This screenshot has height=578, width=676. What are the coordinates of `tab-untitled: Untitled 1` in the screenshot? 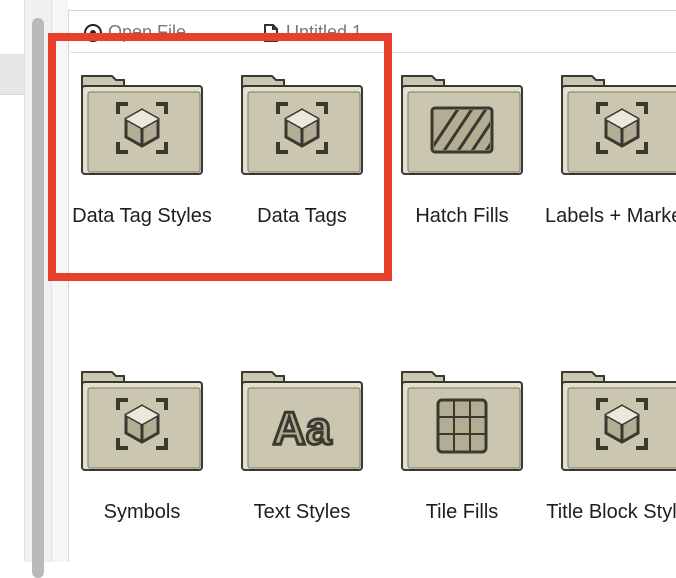 It's located at (312, 32).